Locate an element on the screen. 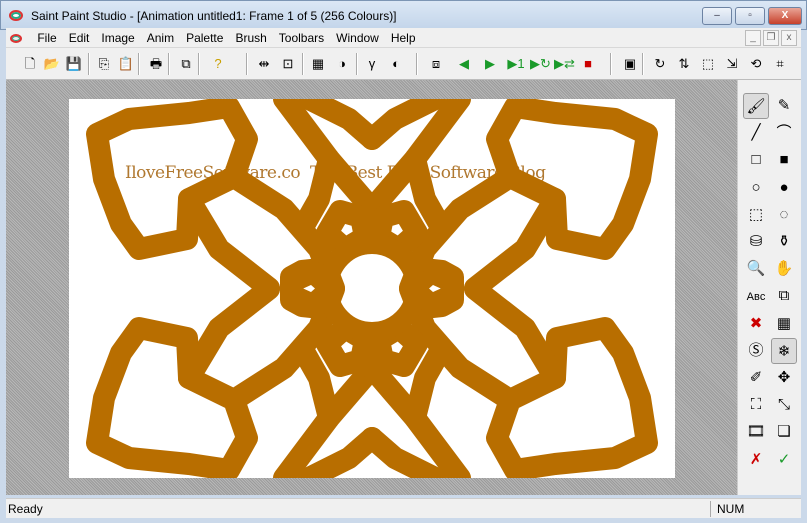  text-tool: Aʙᴄ is located at coordinates (756, 296).